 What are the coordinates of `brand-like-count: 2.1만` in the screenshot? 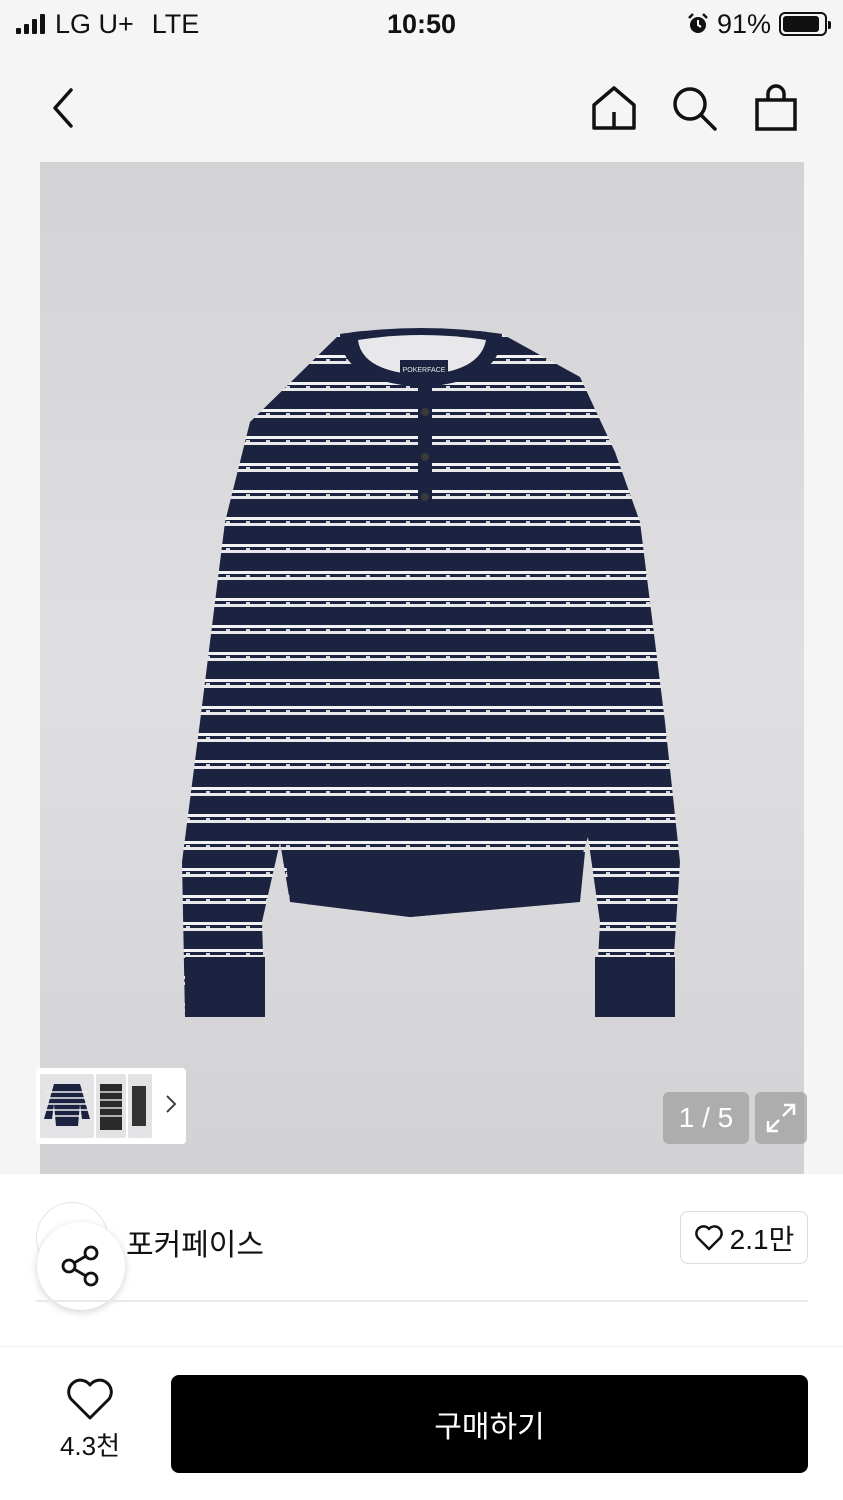 It's located at (762, 1239).